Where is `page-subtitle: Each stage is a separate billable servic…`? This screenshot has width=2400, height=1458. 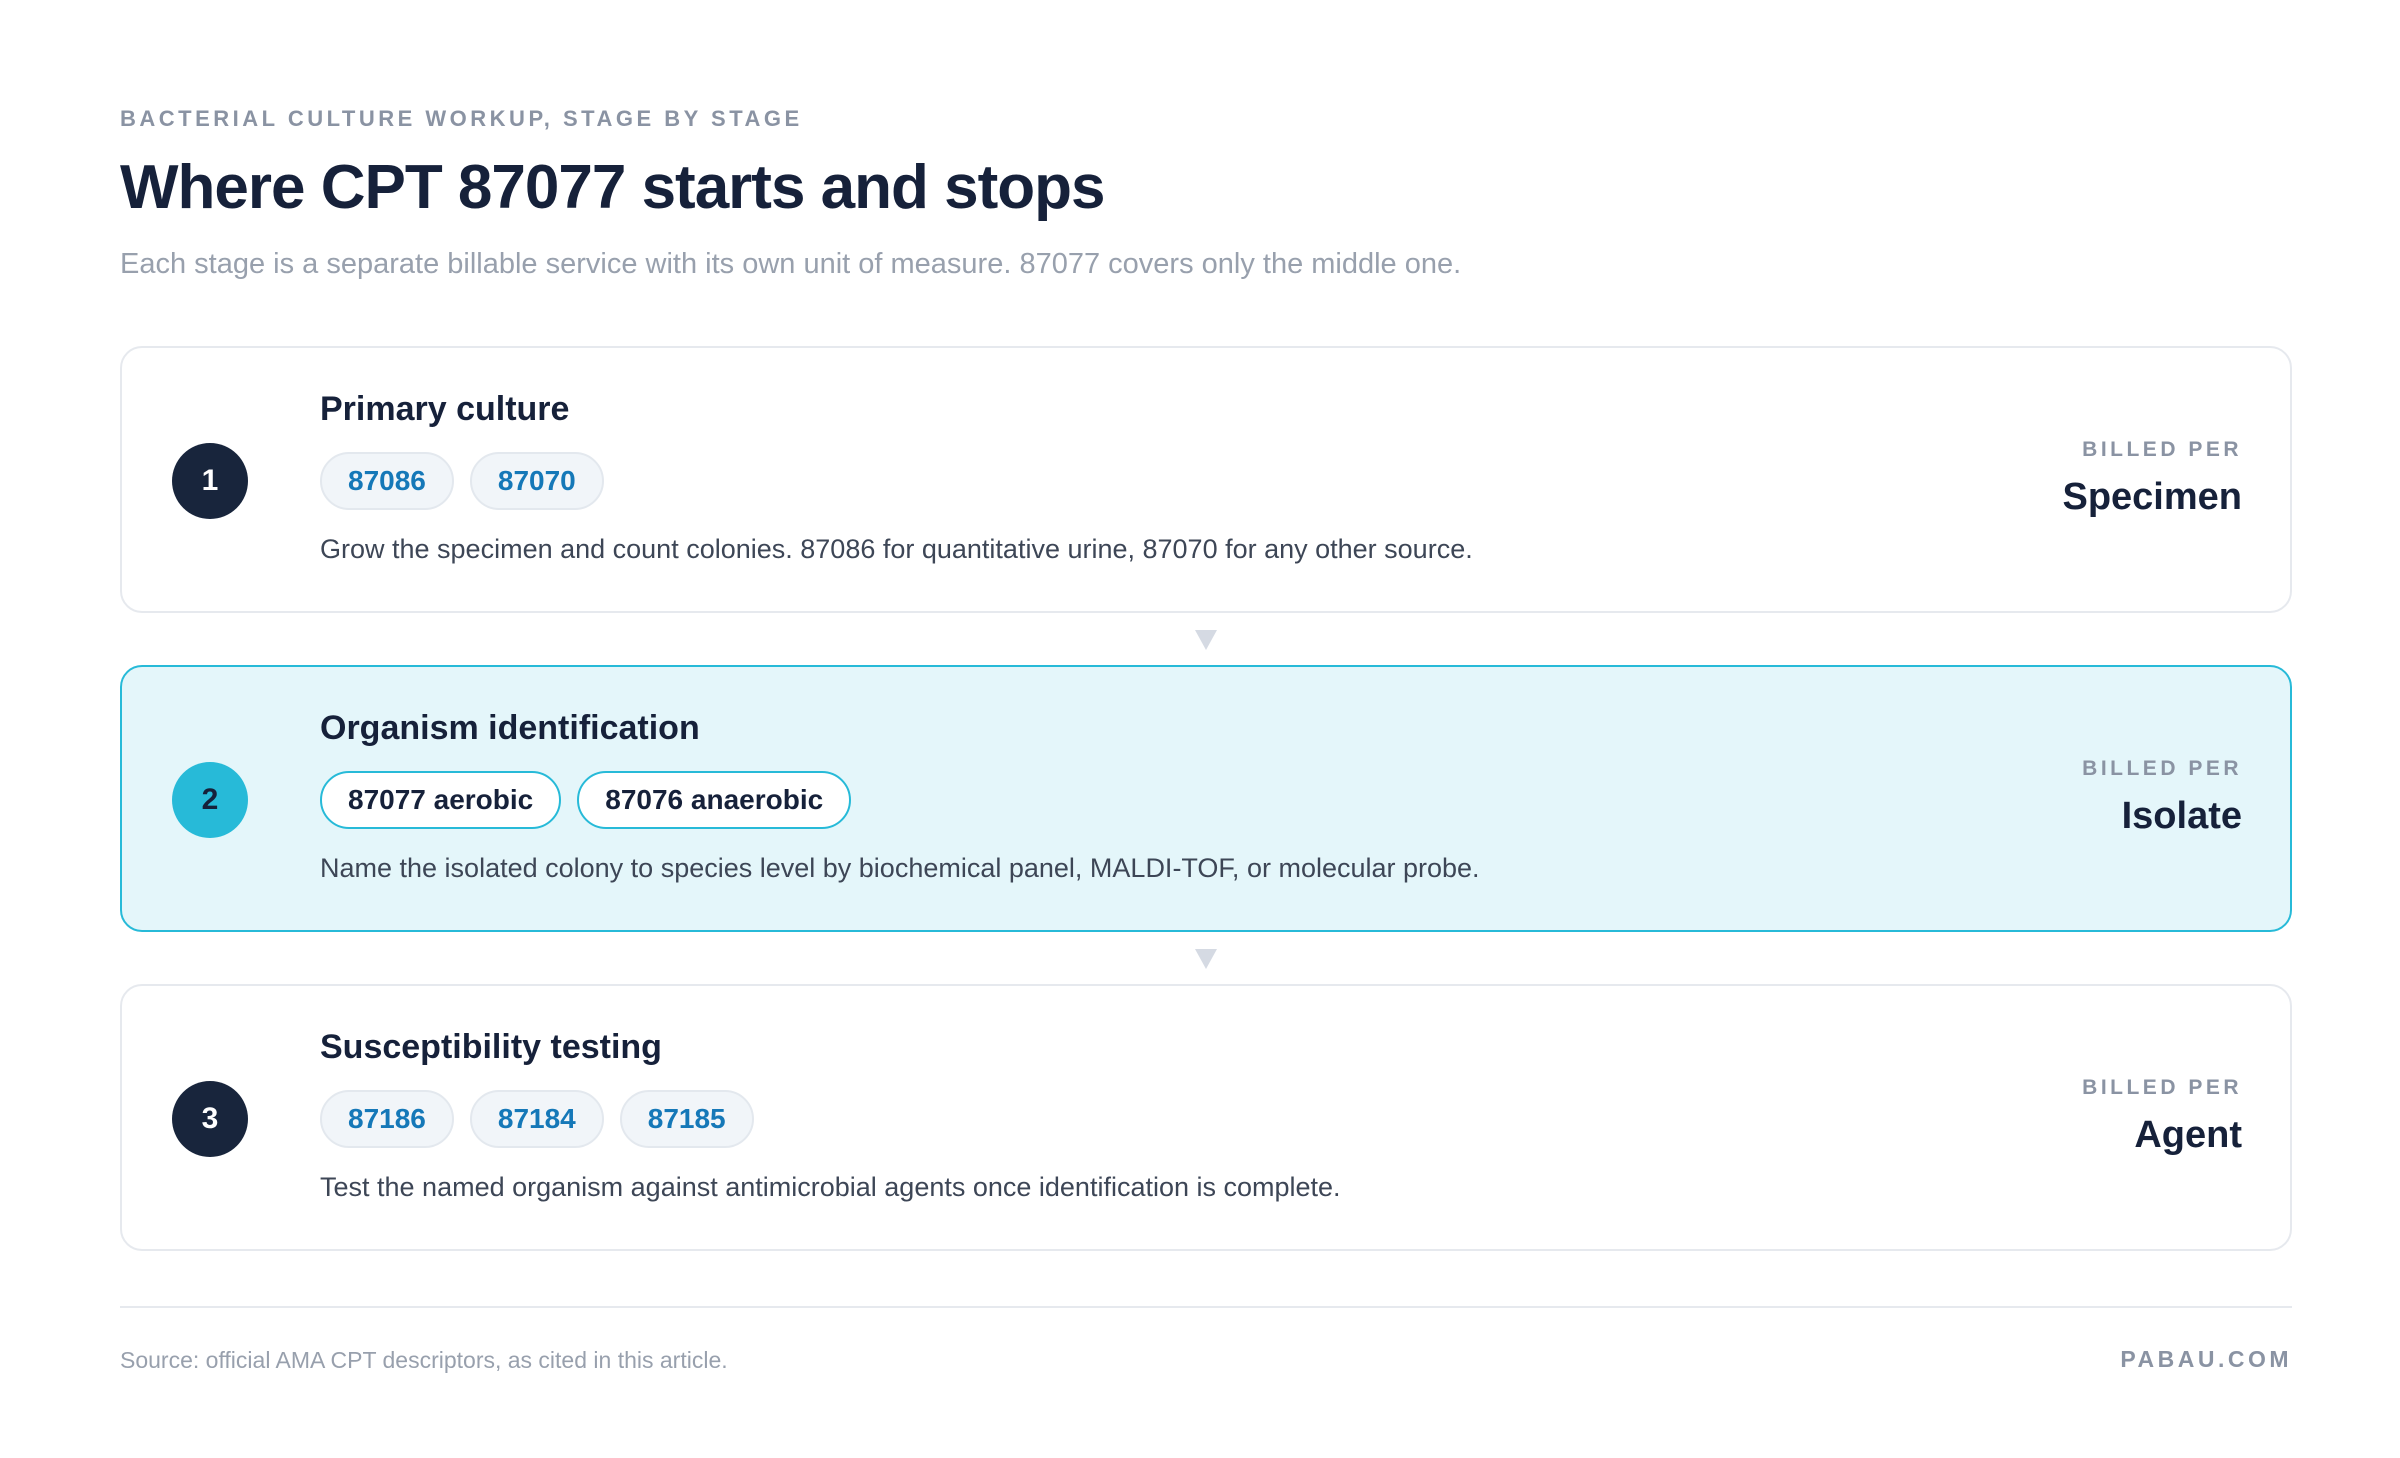 page-subtitle: Each stage is a separate billable servic… is located at coordinates (791, 264).